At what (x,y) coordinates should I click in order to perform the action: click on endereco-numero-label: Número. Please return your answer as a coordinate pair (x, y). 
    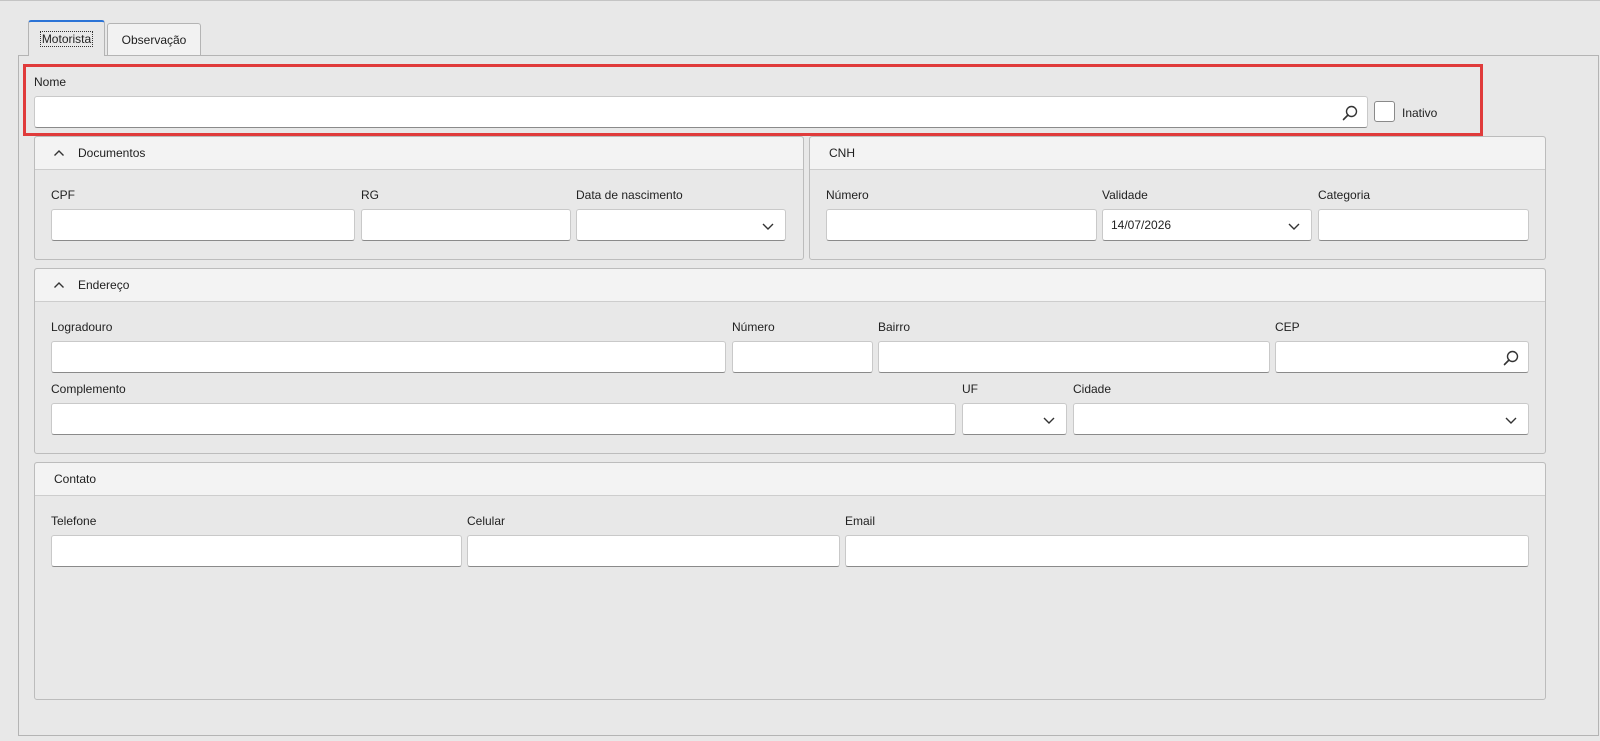
    Looking at the image, I should click on (753, 327).